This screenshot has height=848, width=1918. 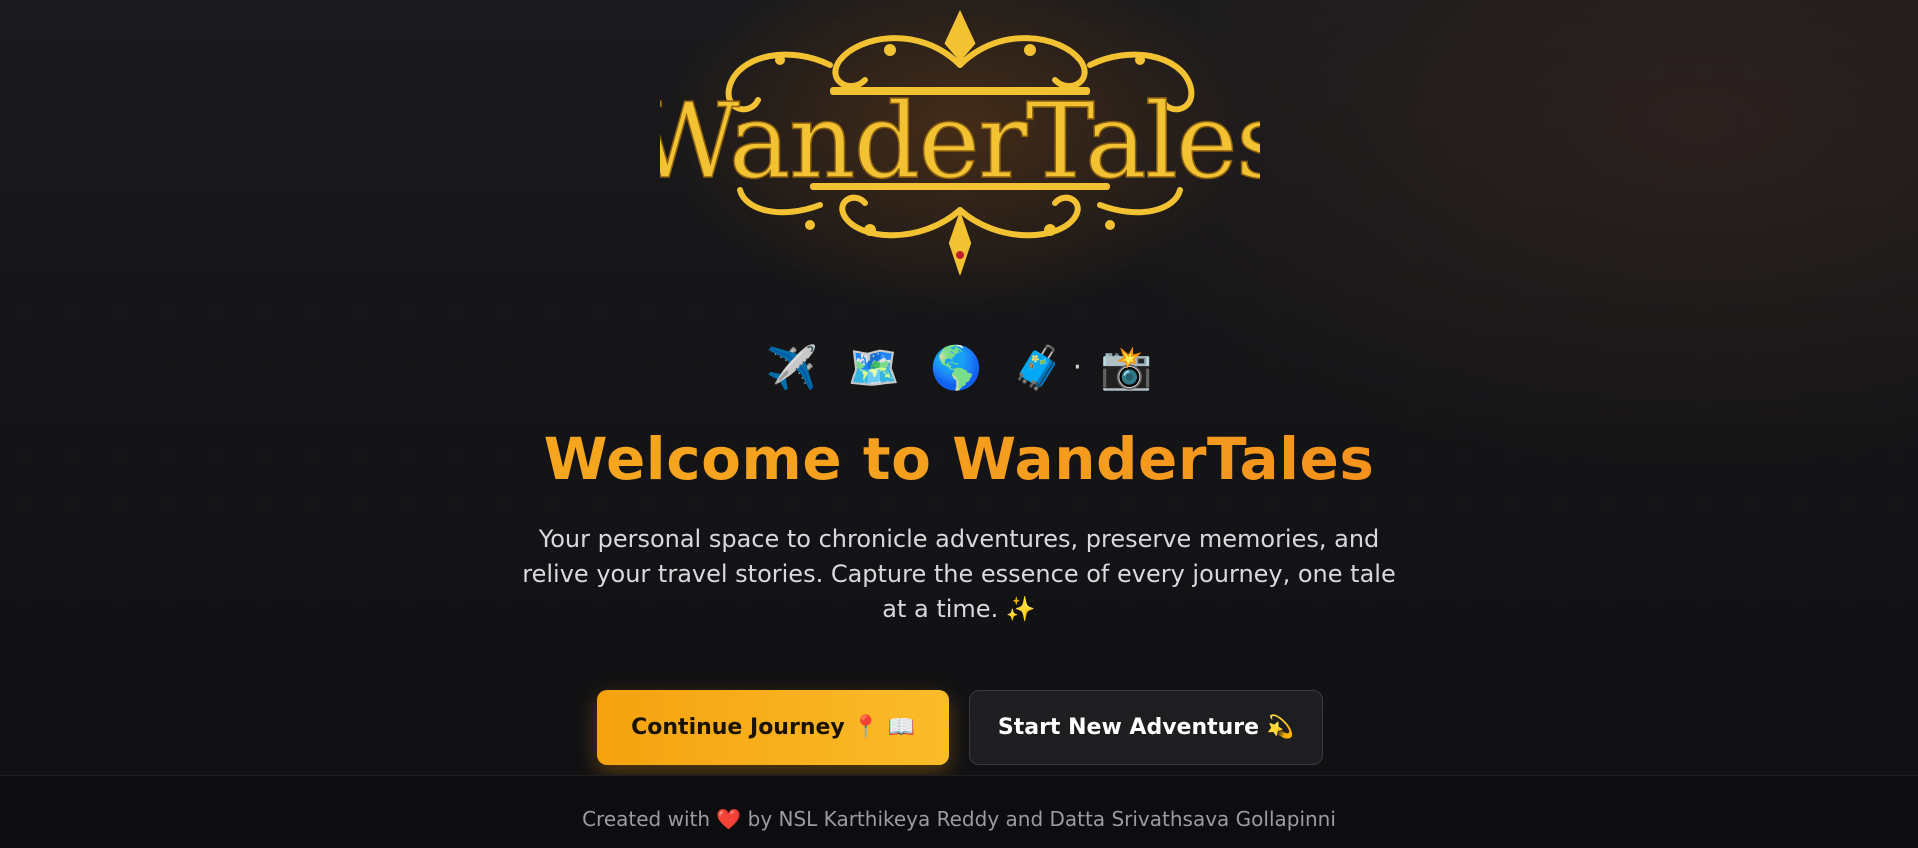 I want to click on page-title: Welcome to WanderTales, so click(x=959, y=459).